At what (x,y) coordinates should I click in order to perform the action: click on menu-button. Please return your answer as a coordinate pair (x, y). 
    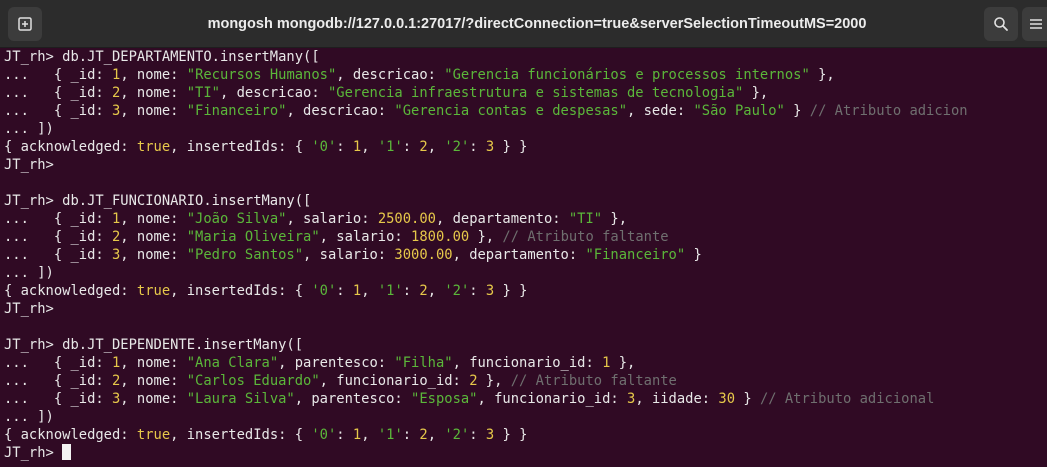
    Looking at the image, I should click on (1034, 24).